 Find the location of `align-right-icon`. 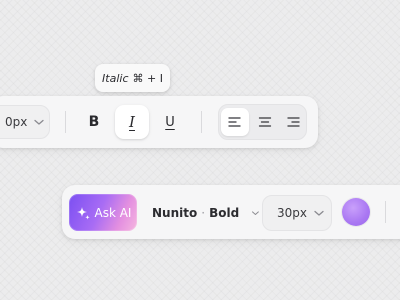

align-right-icon is located at coordinates (293, 122).